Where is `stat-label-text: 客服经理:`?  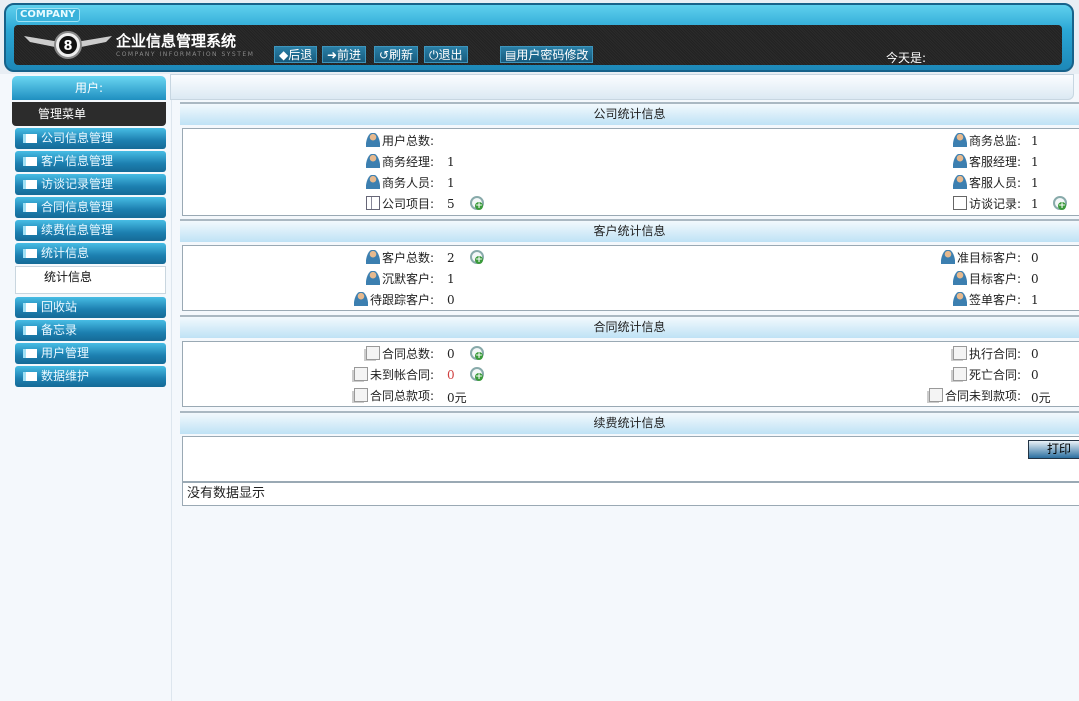
stat-label-text: 客服经理: is located at coordinates (994, 162).